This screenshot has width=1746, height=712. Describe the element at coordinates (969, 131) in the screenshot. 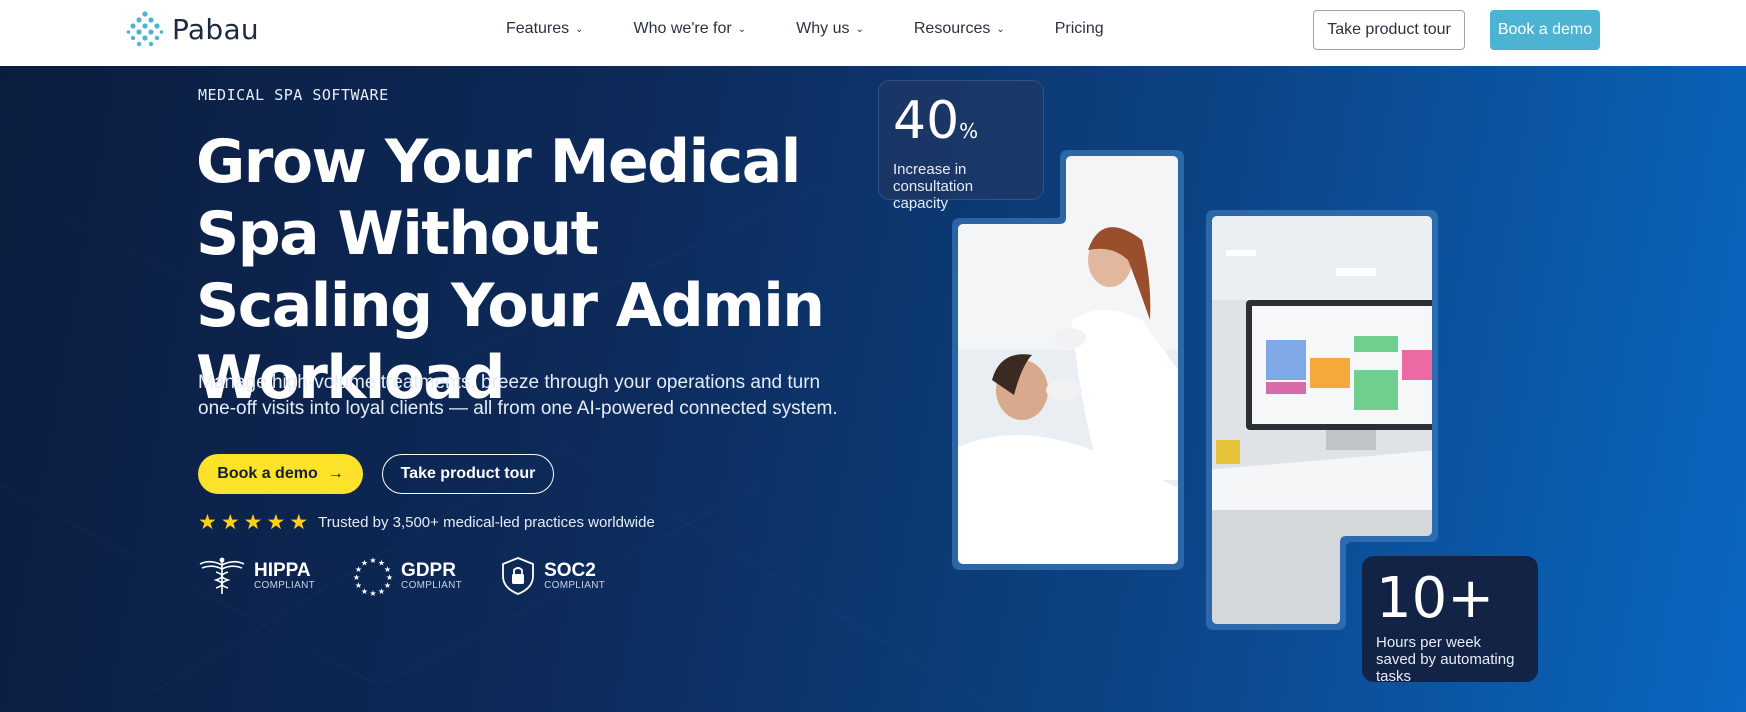

I see `stat-unit: %` at that location.